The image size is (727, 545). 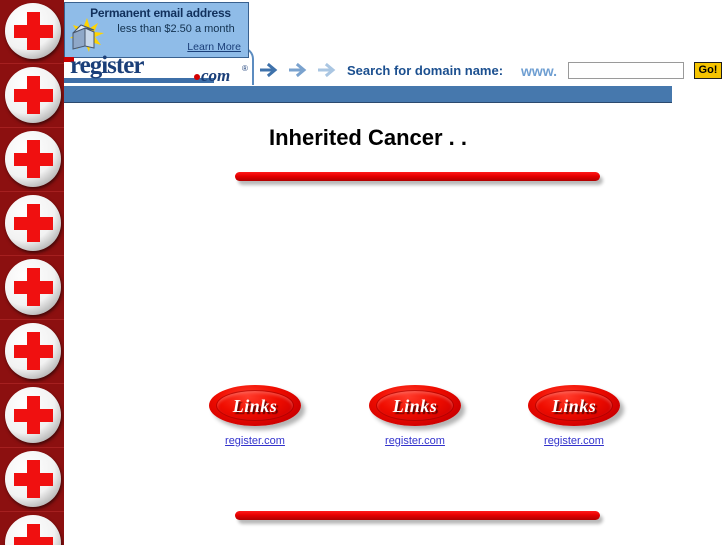 What do you see at coordinates (417, 176) in the screenshot?
I see `divider-rule-top` at bounding box center [417, 176].